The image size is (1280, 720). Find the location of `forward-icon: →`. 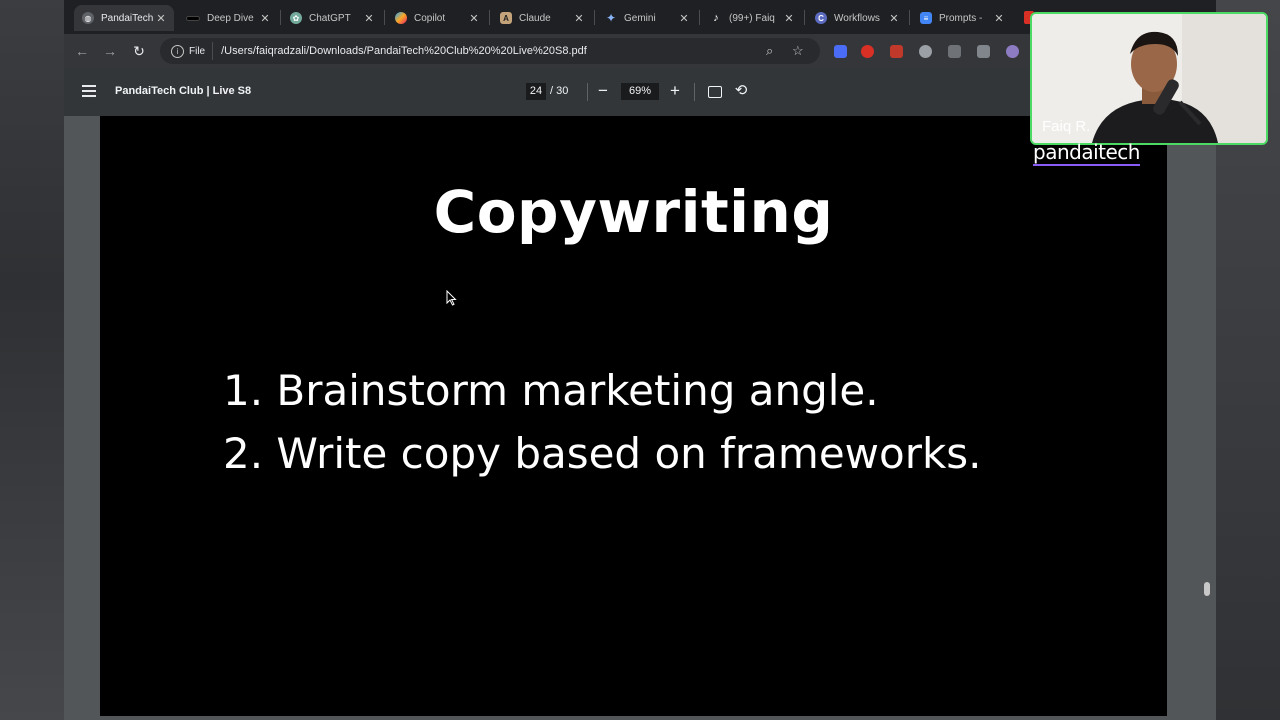

forward-icon: → is located at coordinates (110, 51).